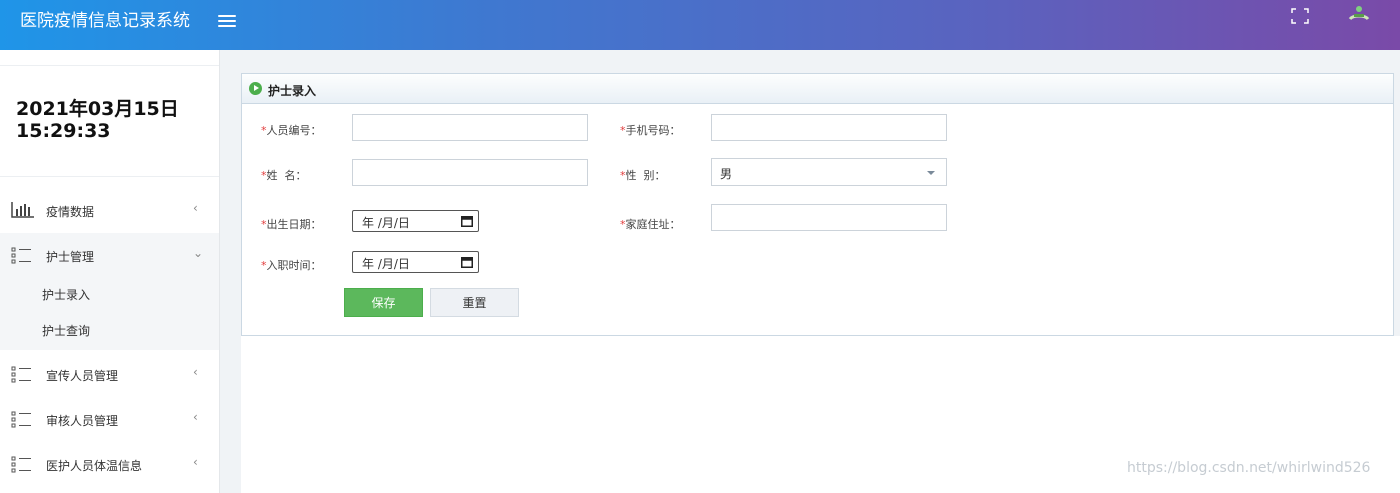 Image resolution: width=1400 pixels, height=493 pixels. I want to click on caret-down-icon, so click(931, 173).